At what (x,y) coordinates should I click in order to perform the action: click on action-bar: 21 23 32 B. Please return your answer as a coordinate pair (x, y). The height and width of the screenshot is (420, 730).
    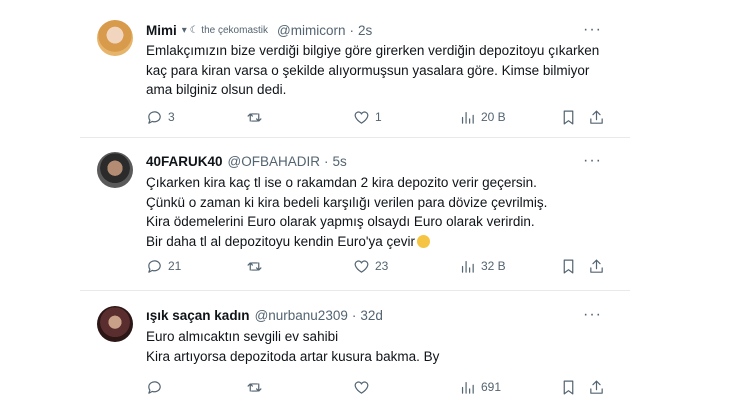
    Looking at the image, I should click on (374, 266).